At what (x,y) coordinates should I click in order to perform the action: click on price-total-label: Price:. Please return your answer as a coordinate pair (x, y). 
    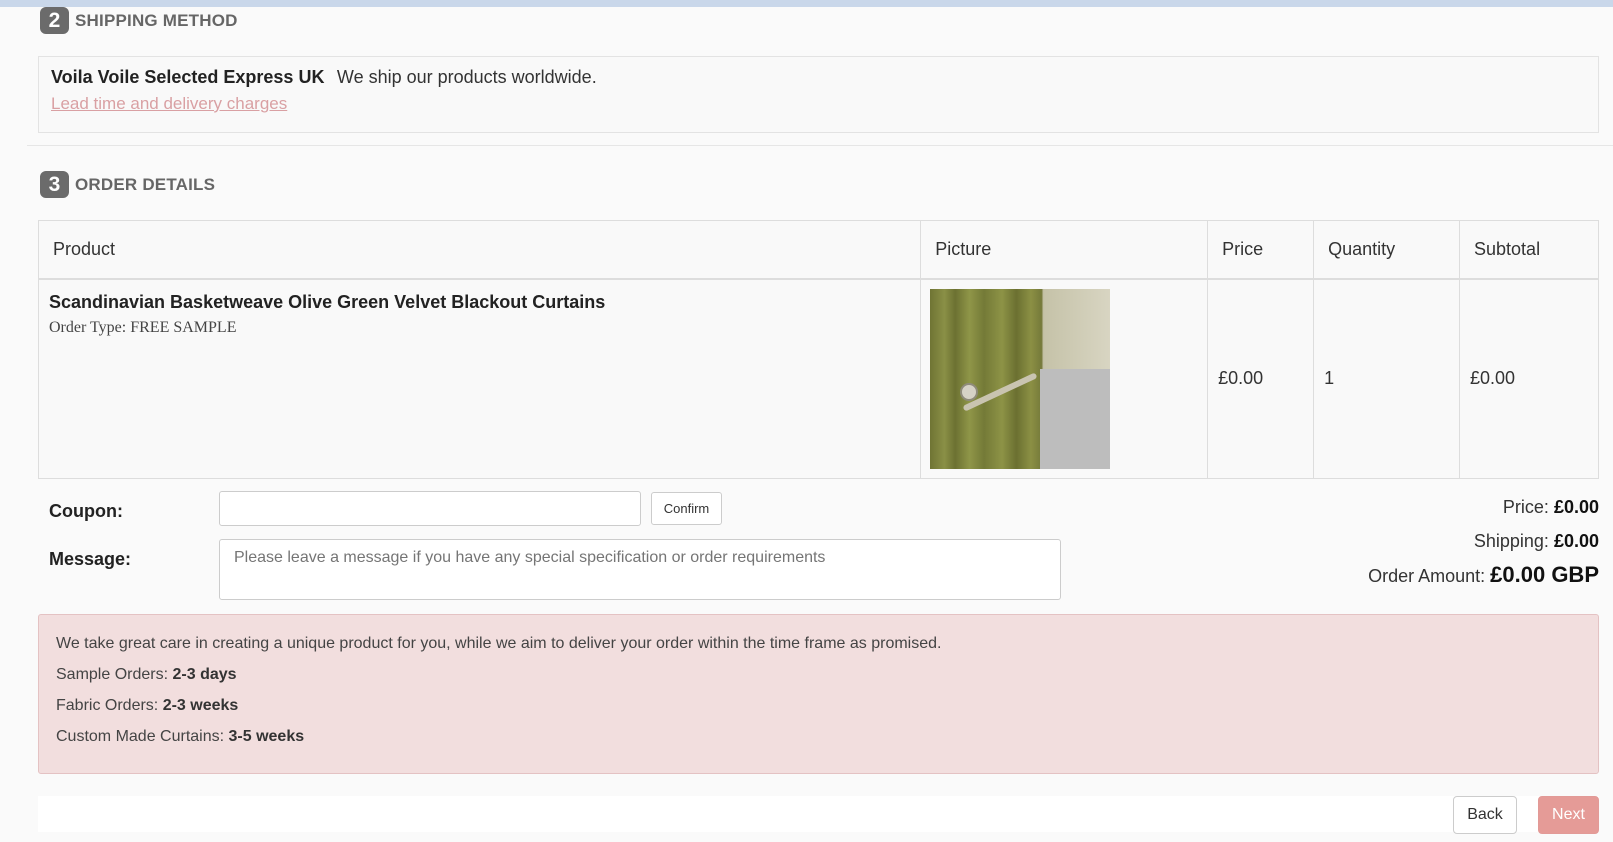
    Looking at the image, I should click on (1525, 507).